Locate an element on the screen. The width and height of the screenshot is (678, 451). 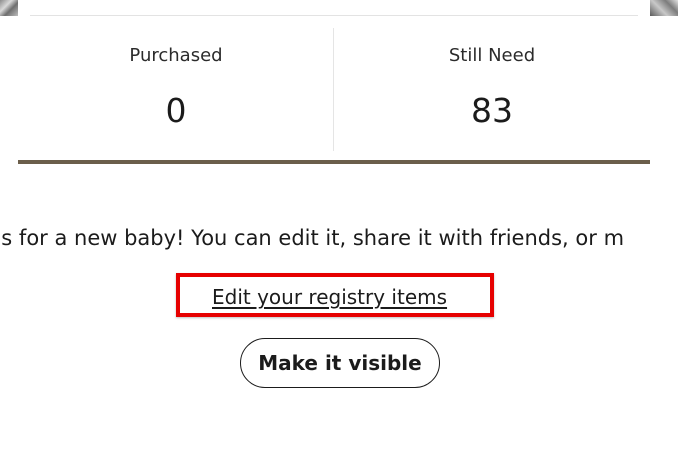
photo-fragment-right is located at coordinates (664, 8).